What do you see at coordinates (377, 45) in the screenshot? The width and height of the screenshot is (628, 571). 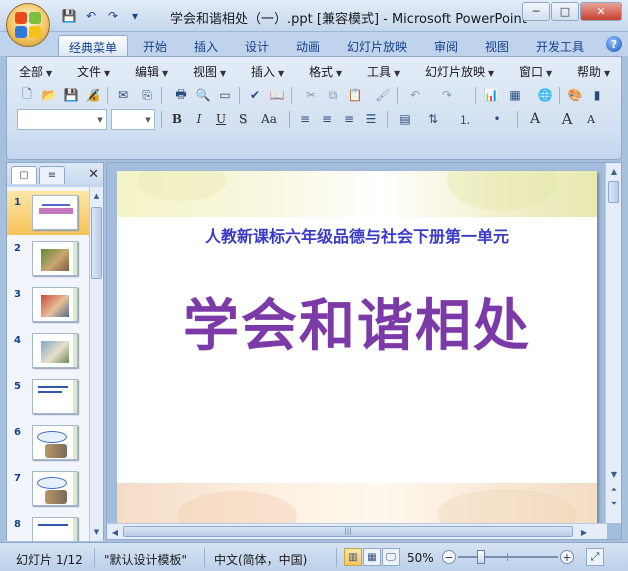 I see `tab-slide-show: 幻灯片放映` at bounding box center [377, 45].